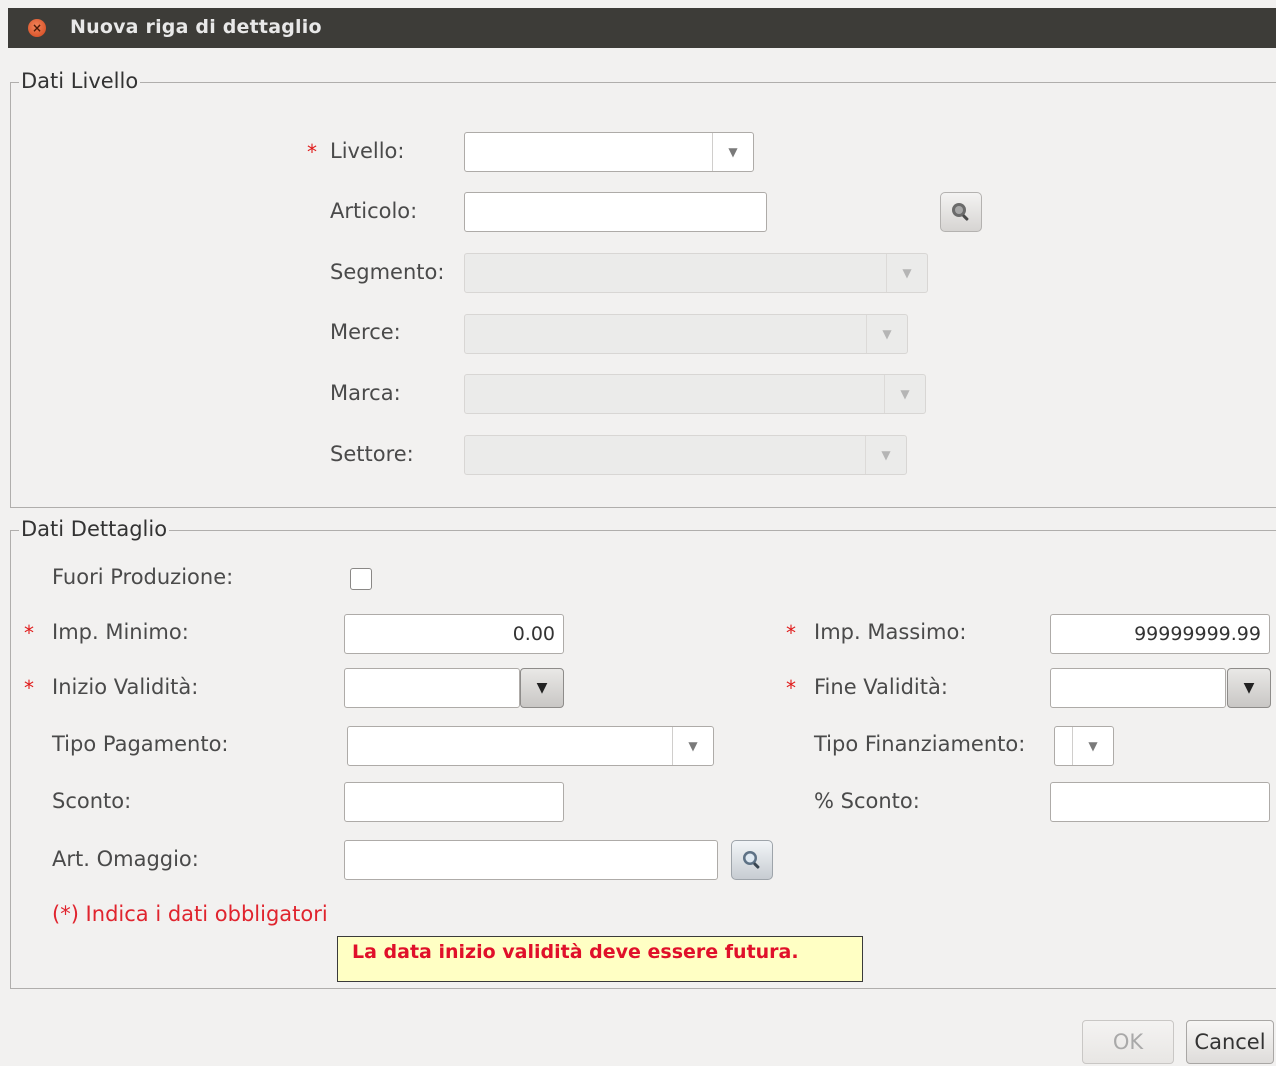 This screenshot has height=1066, width=1276. What do you see at coordinates (365, 332) in the screenshot?
I see `merce-label: Merce:` at bounding box center [365, 332].